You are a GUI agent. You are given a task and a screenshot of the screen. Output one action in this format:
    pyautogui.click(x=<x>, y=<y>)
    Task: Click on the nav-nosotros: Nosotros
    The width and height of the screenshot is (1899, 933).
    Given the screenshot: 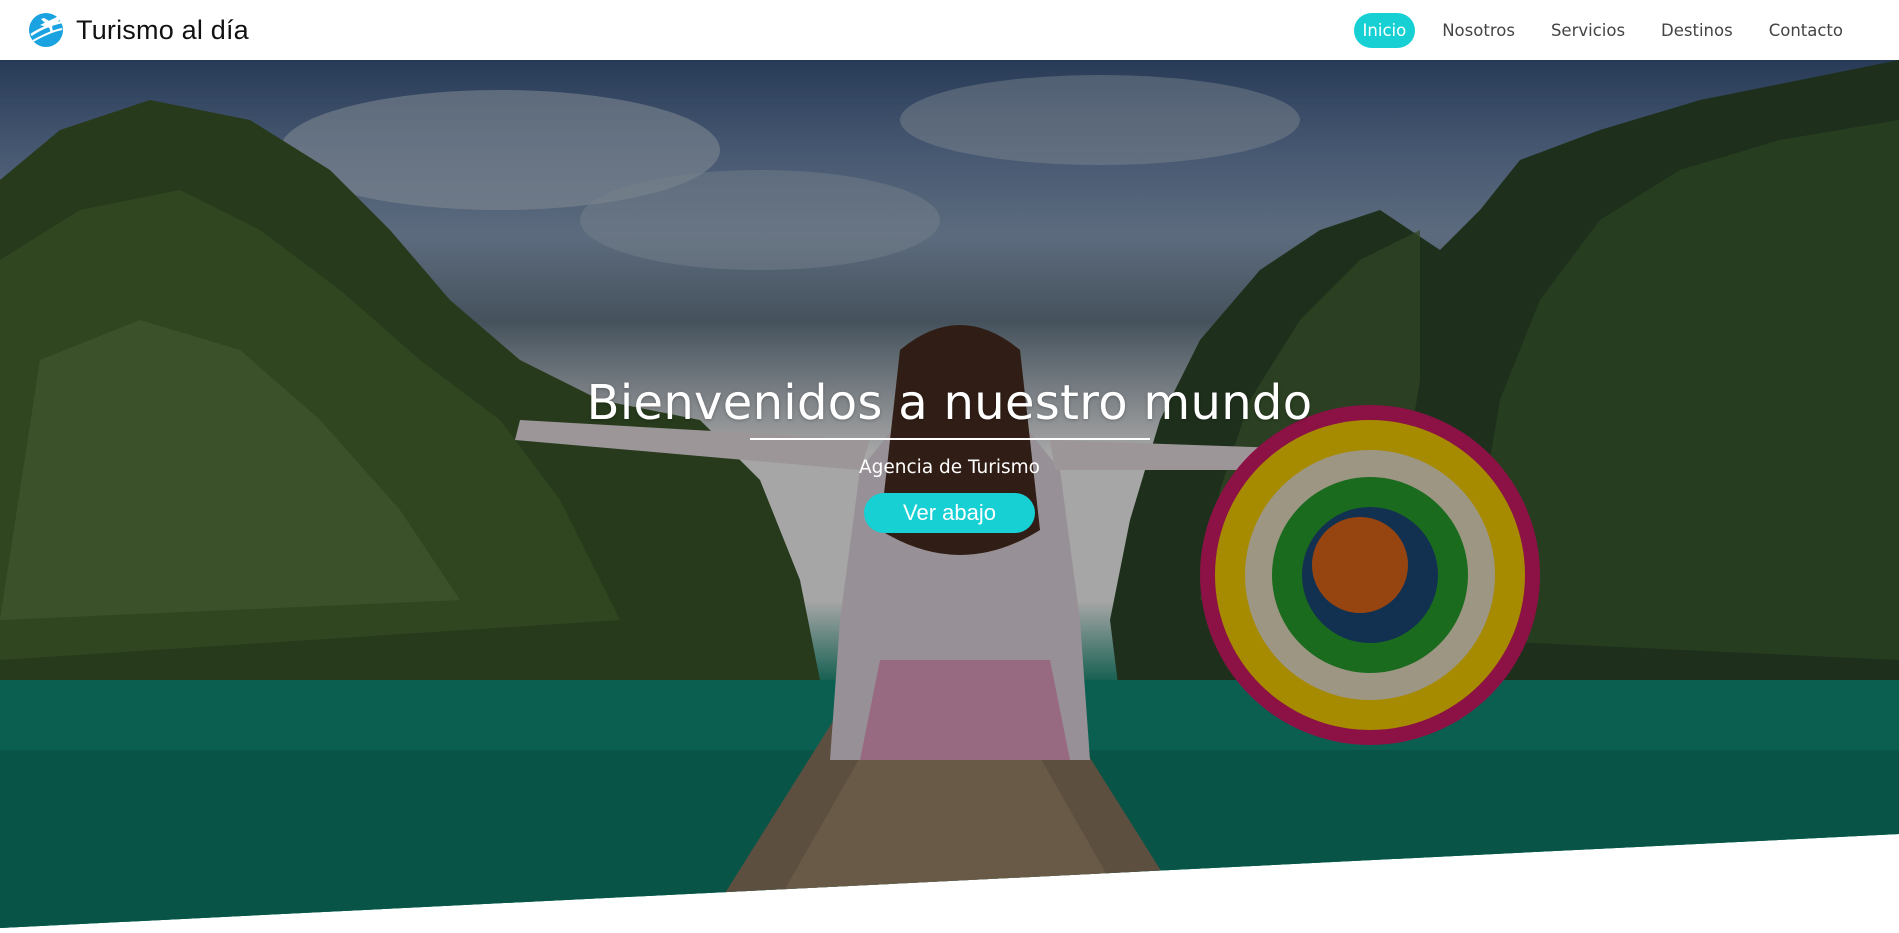 What is the action you would take?
    pyautogui.click(x=1478, y=30)
    